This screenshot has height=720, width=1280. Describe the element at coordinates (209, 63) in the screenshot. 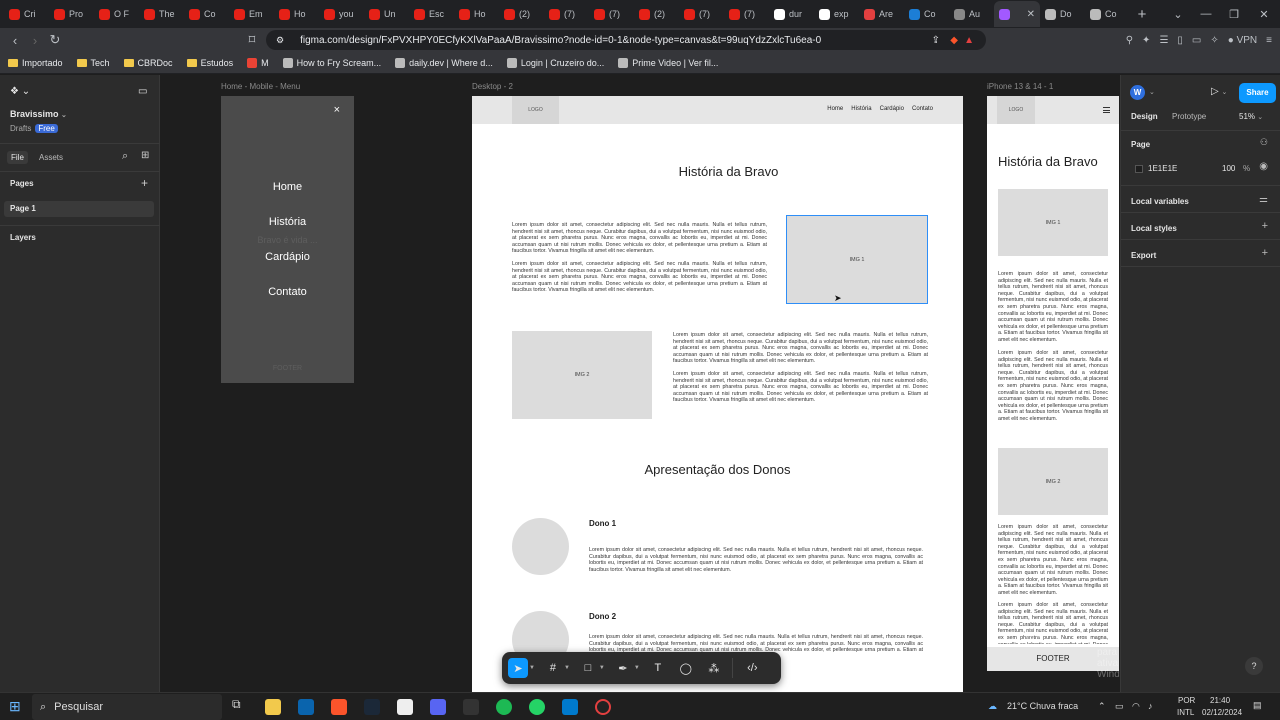

I see `bookmark-item: Estudos` at that location.